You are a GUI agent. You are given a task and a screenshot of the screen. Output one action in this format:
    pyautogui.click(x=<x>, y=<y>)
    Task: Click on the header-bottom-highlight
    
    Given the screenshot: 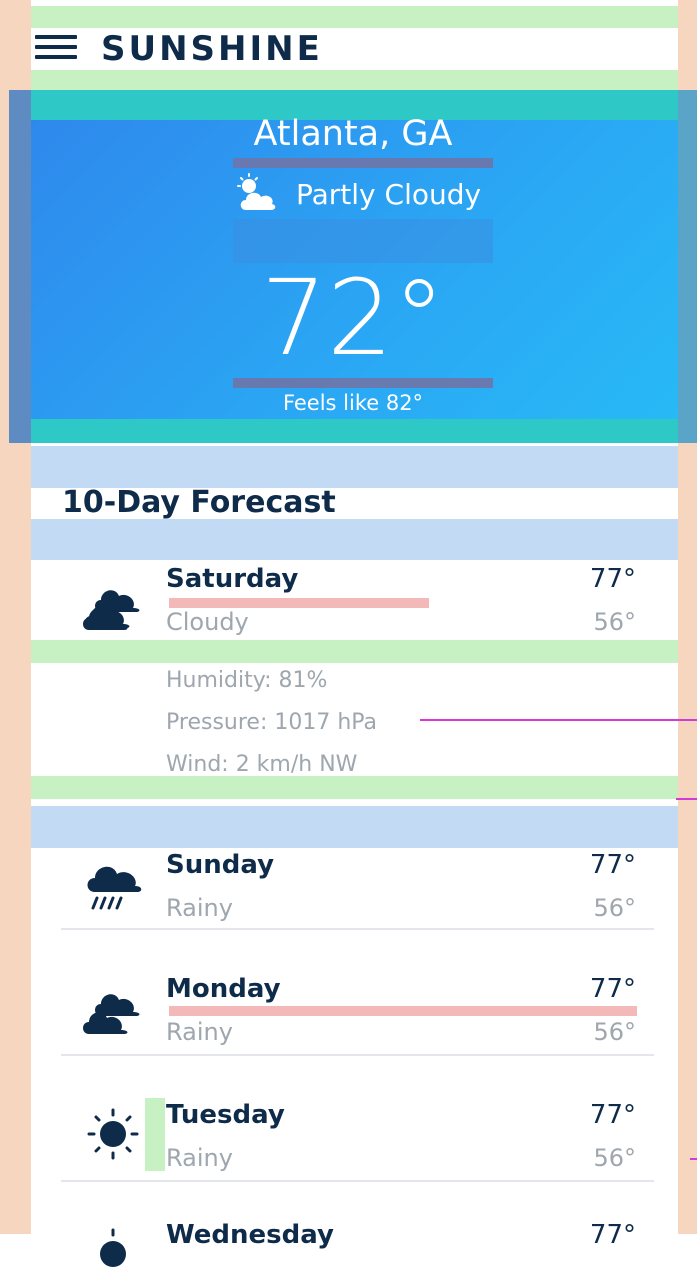 What is the action you would take?
    pyautogui.click(x=354, y=80)
    